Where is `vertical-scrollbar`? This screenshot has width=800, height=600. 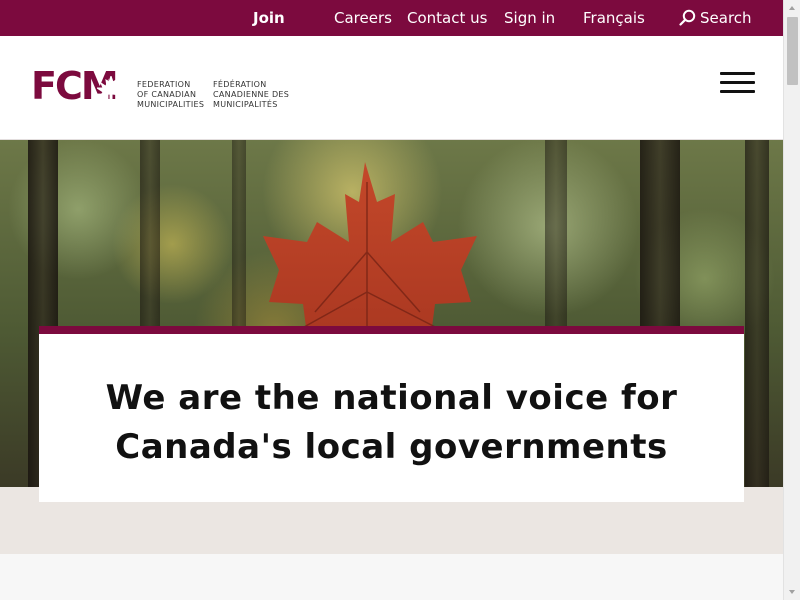 vertical-scrollbar is located at coordinates (791, 300).